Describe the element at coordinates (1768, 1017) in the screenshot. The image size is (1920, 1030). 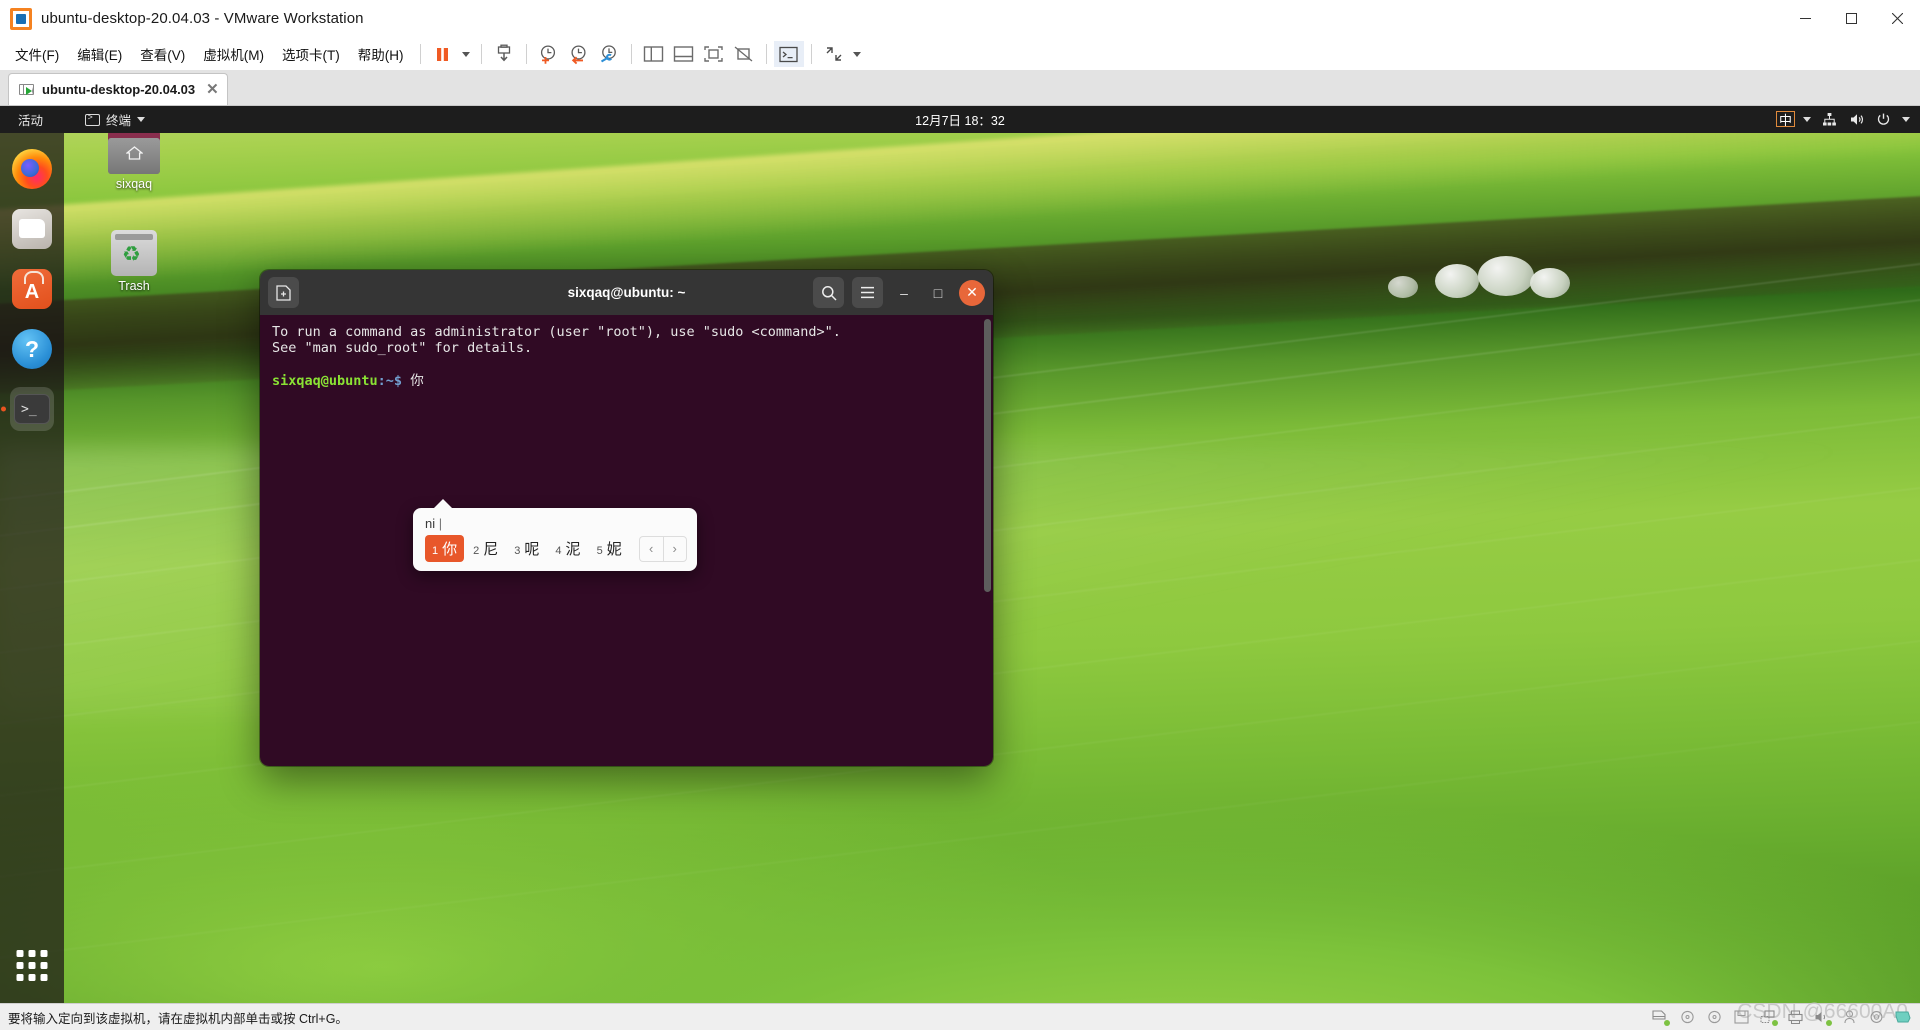
I see `network-adapter-icon` at that location.